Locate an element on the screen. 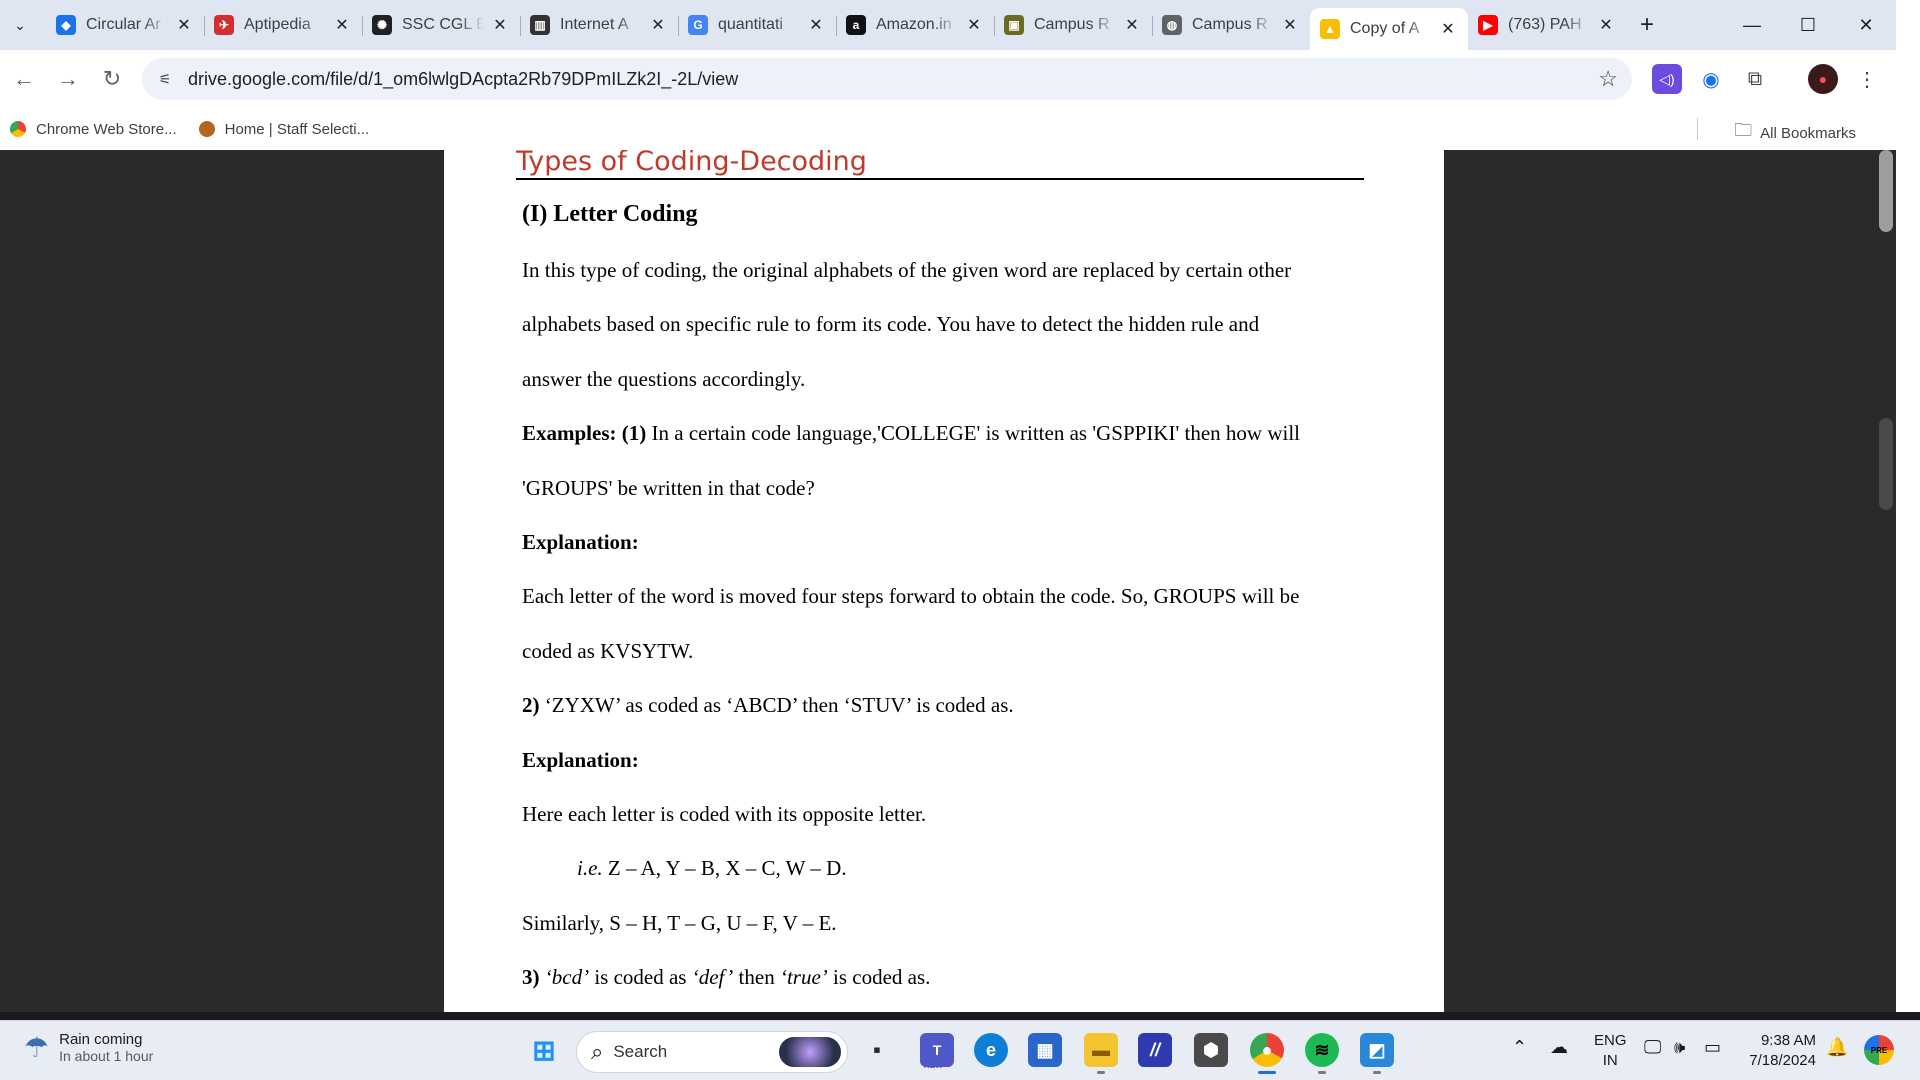  task-view-icon: ▪ is located at coordinates (877, 1050).